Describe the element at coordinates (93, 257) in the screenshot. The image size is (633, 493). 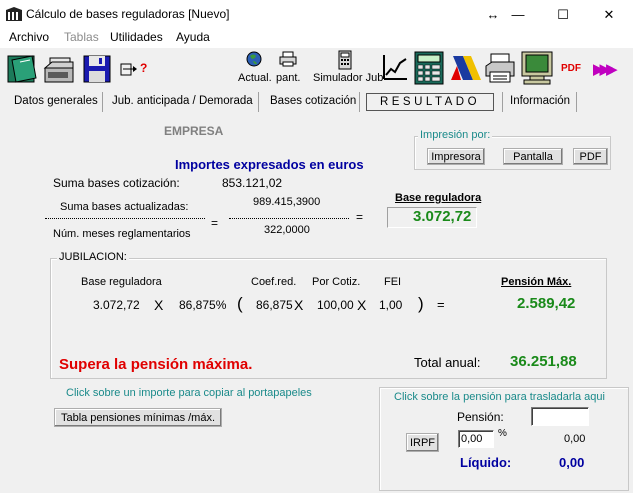
I see `jubilacion-group-title: JUBILACION:` at that location.